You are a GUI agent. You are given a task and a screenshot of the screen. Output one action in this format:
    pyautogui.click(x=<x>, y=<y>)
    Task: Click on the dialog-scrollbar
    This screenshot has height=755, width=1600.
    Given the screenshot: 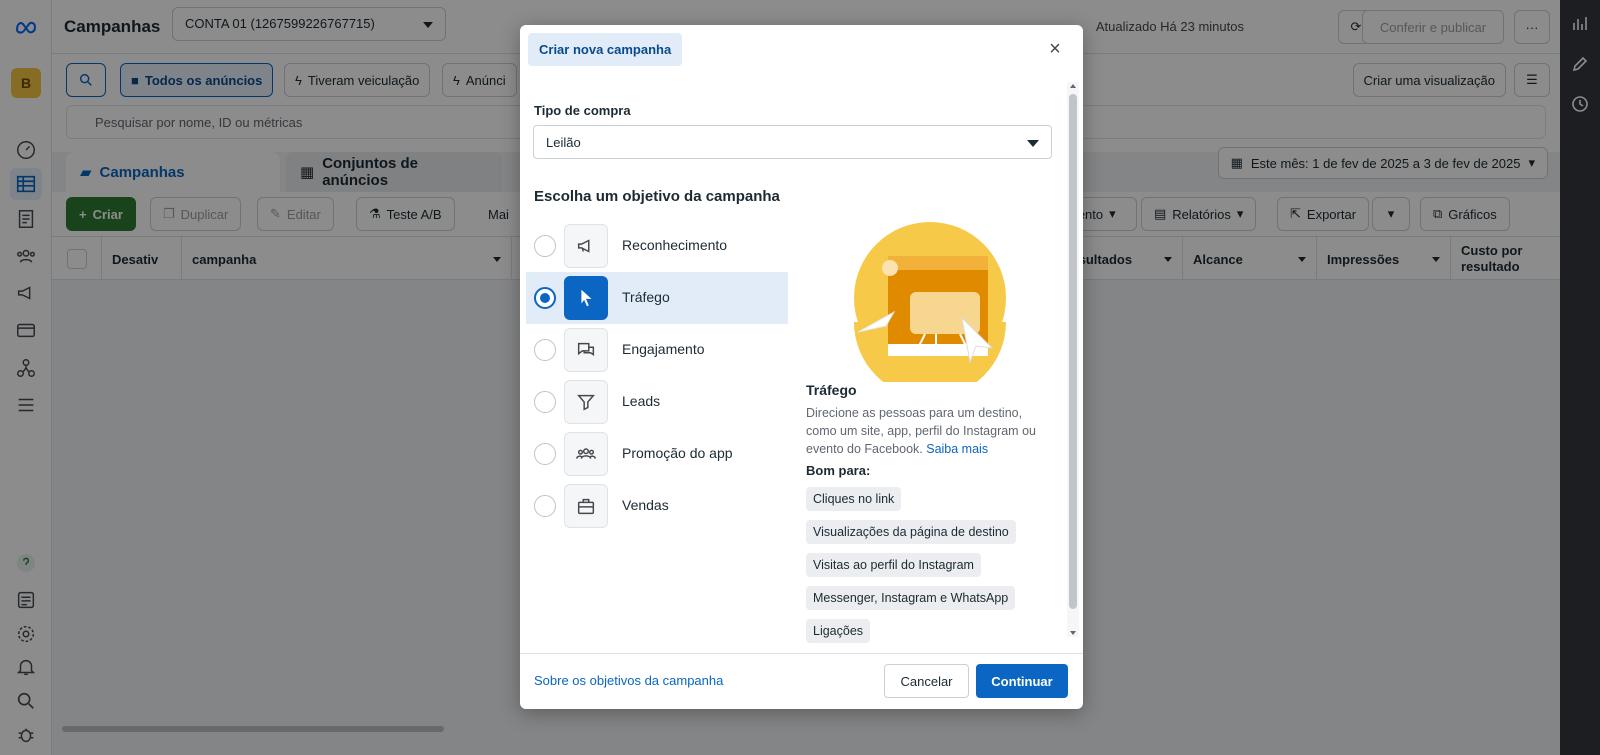 What is the action you would take?
    pyautogui.click(x=1073, y=359)
    